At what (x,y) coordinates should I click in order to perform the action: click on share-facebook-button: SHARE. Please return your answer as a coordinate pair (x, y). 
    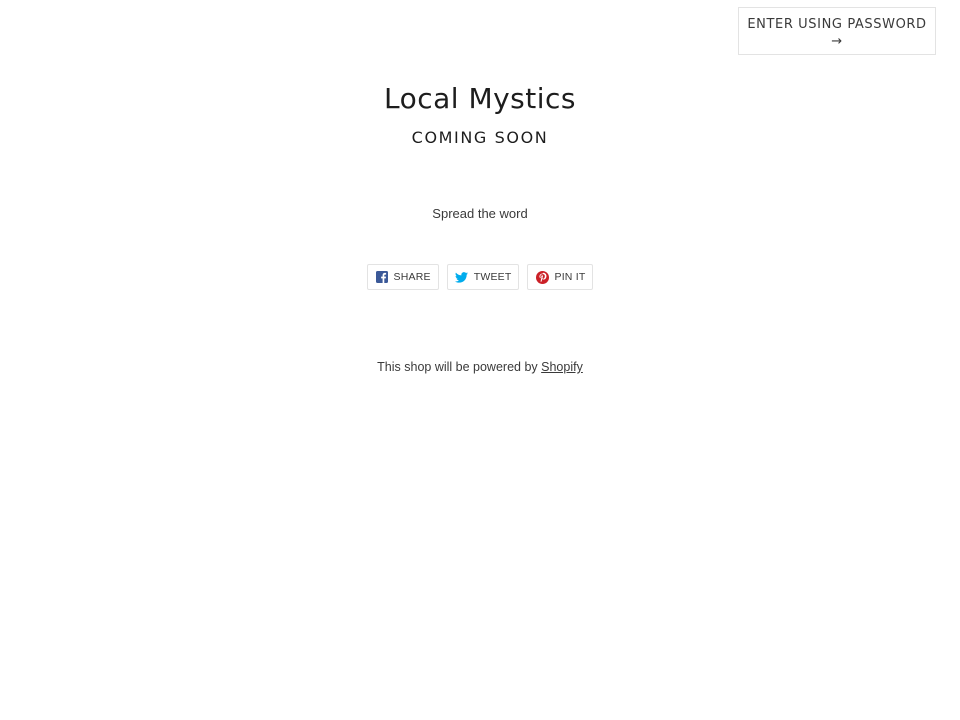
    Looking at the image, I should click on (402, 277).